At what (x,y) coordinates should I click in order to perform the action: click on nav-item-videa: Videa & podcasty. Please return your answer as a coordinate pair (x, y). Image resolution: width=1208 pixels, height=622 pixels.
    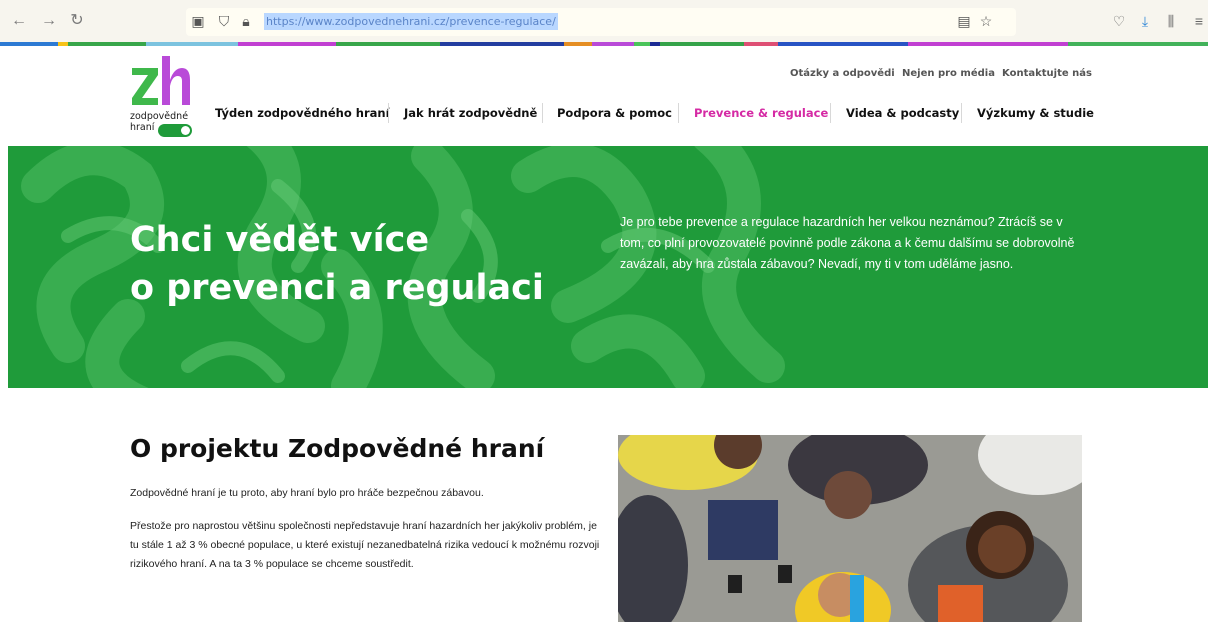
    Looking at the image, I should click on (902, 113).